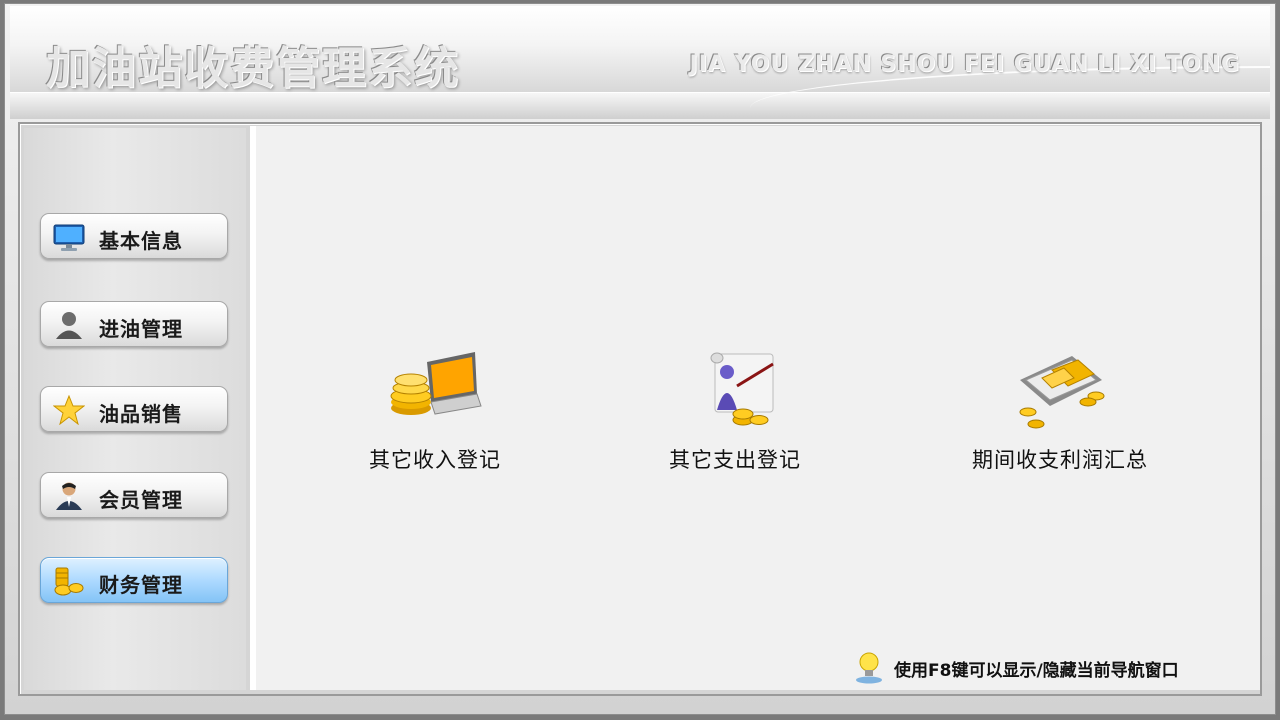 The height and width of the screenshot is (720, 1280). I want to click on presenter-coins-icon, so click(735, 390).